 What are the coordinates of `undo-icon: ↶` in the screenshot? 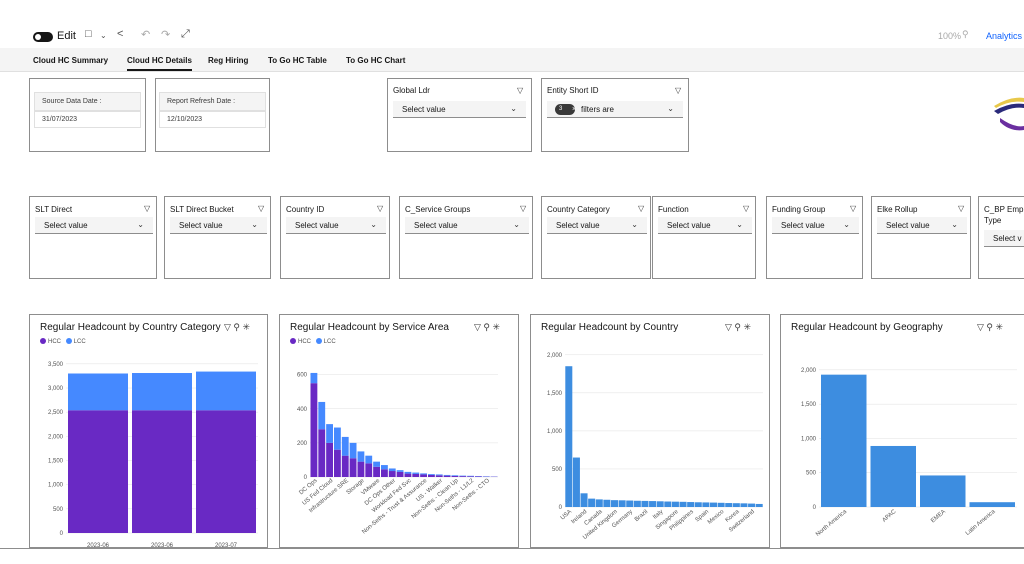 It's located at (145, 34).